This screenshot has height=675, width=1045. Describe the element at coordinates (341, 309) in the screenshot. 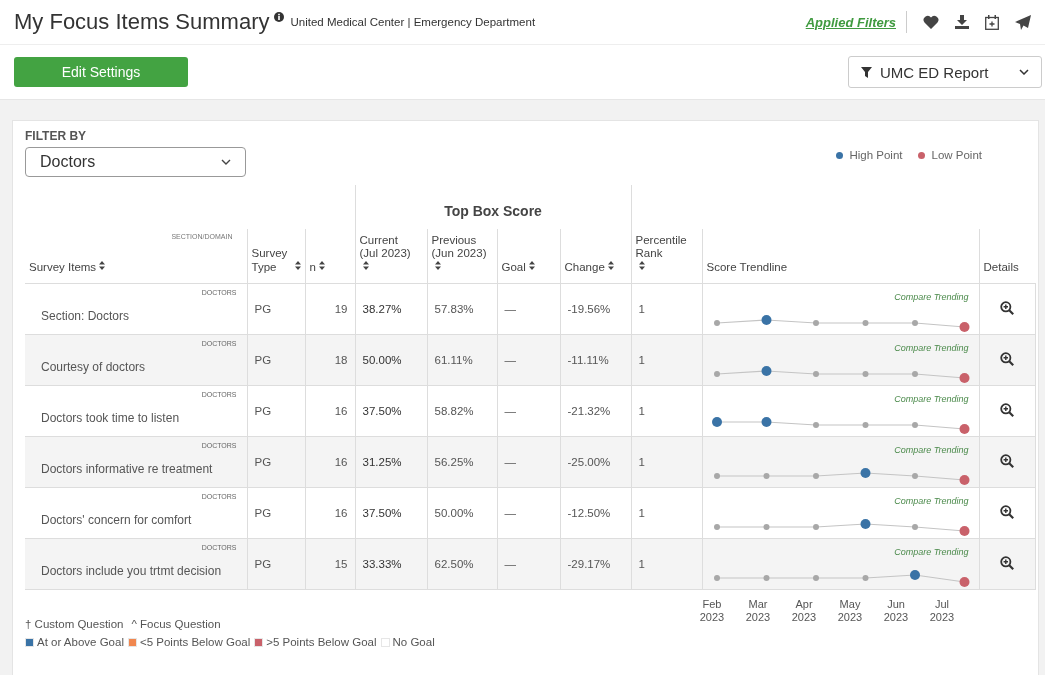

I see `n-cell: 19` at that location.